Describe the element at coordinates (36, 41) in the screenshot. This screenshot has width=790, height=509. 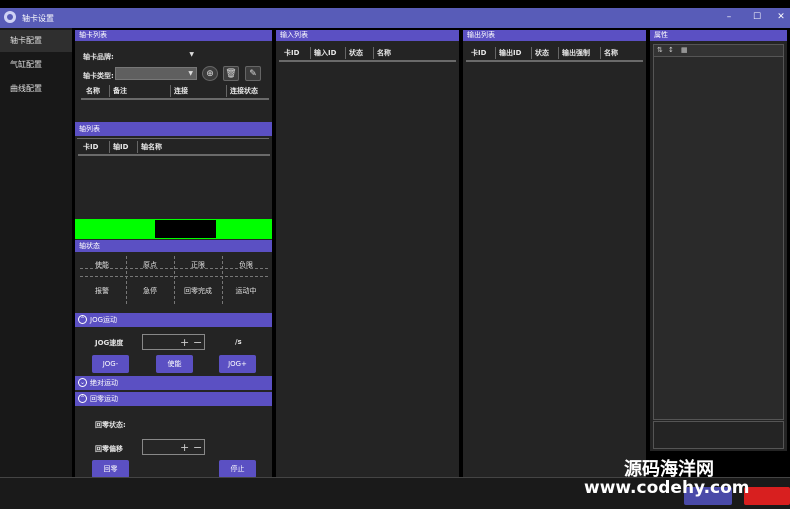
I see `sidebar-item-axis-card: 轴卡配置` at that location.